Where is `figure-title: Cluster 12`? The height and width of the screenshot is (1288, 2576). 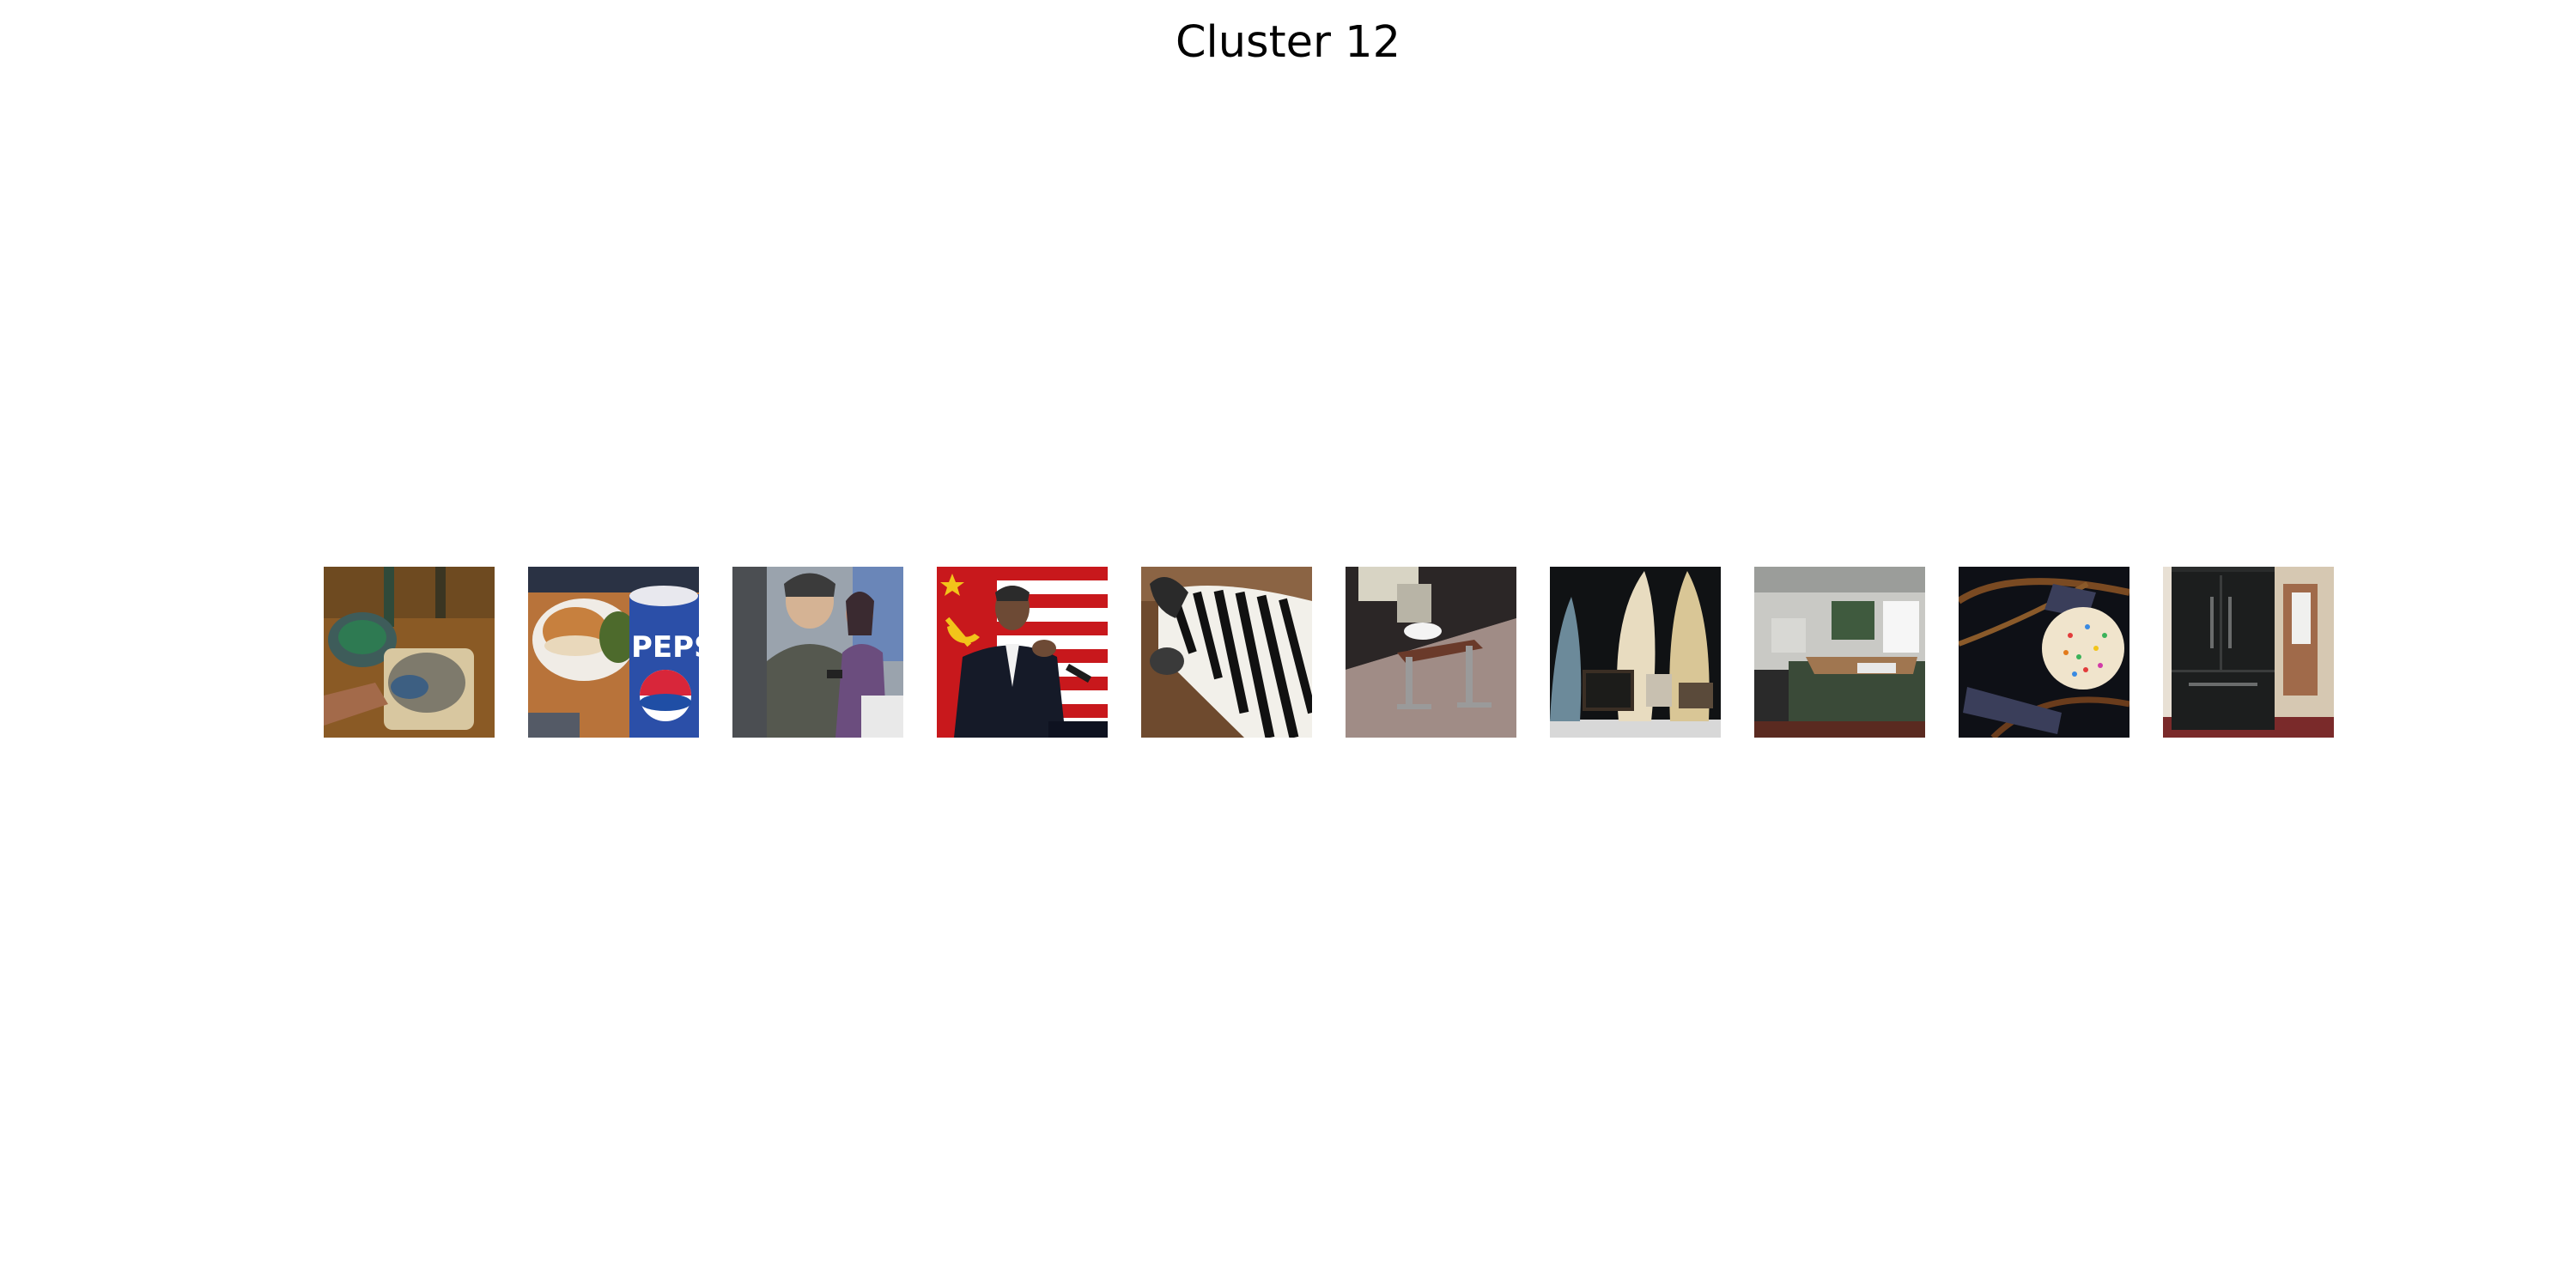 figure-title: Cluster 12 is located at coordinates (1288, 42).